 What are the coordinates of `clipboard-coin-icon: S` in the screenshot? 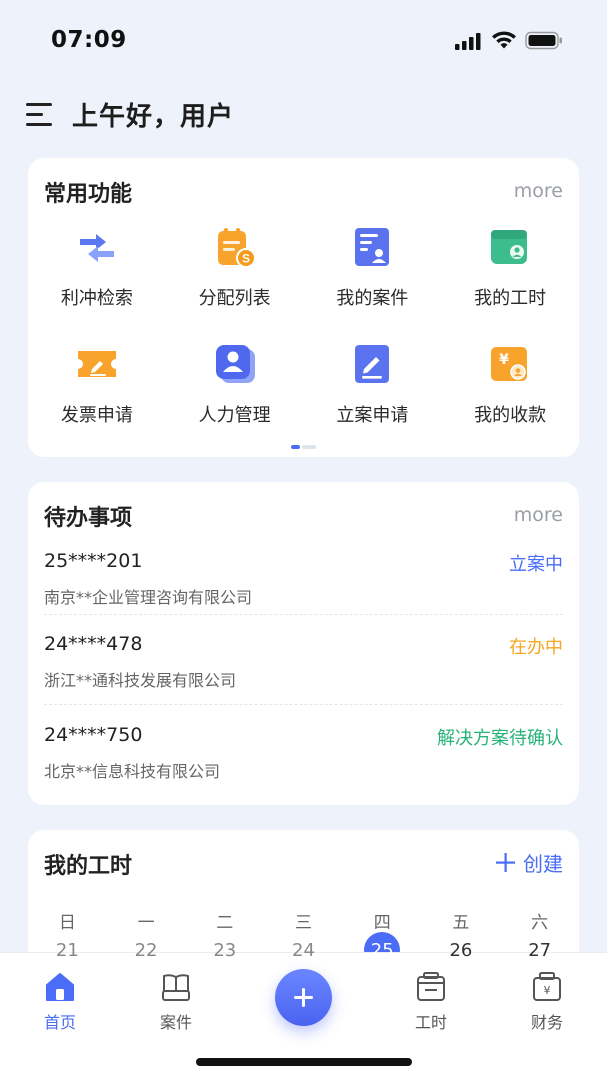 It's located at (236, 248).